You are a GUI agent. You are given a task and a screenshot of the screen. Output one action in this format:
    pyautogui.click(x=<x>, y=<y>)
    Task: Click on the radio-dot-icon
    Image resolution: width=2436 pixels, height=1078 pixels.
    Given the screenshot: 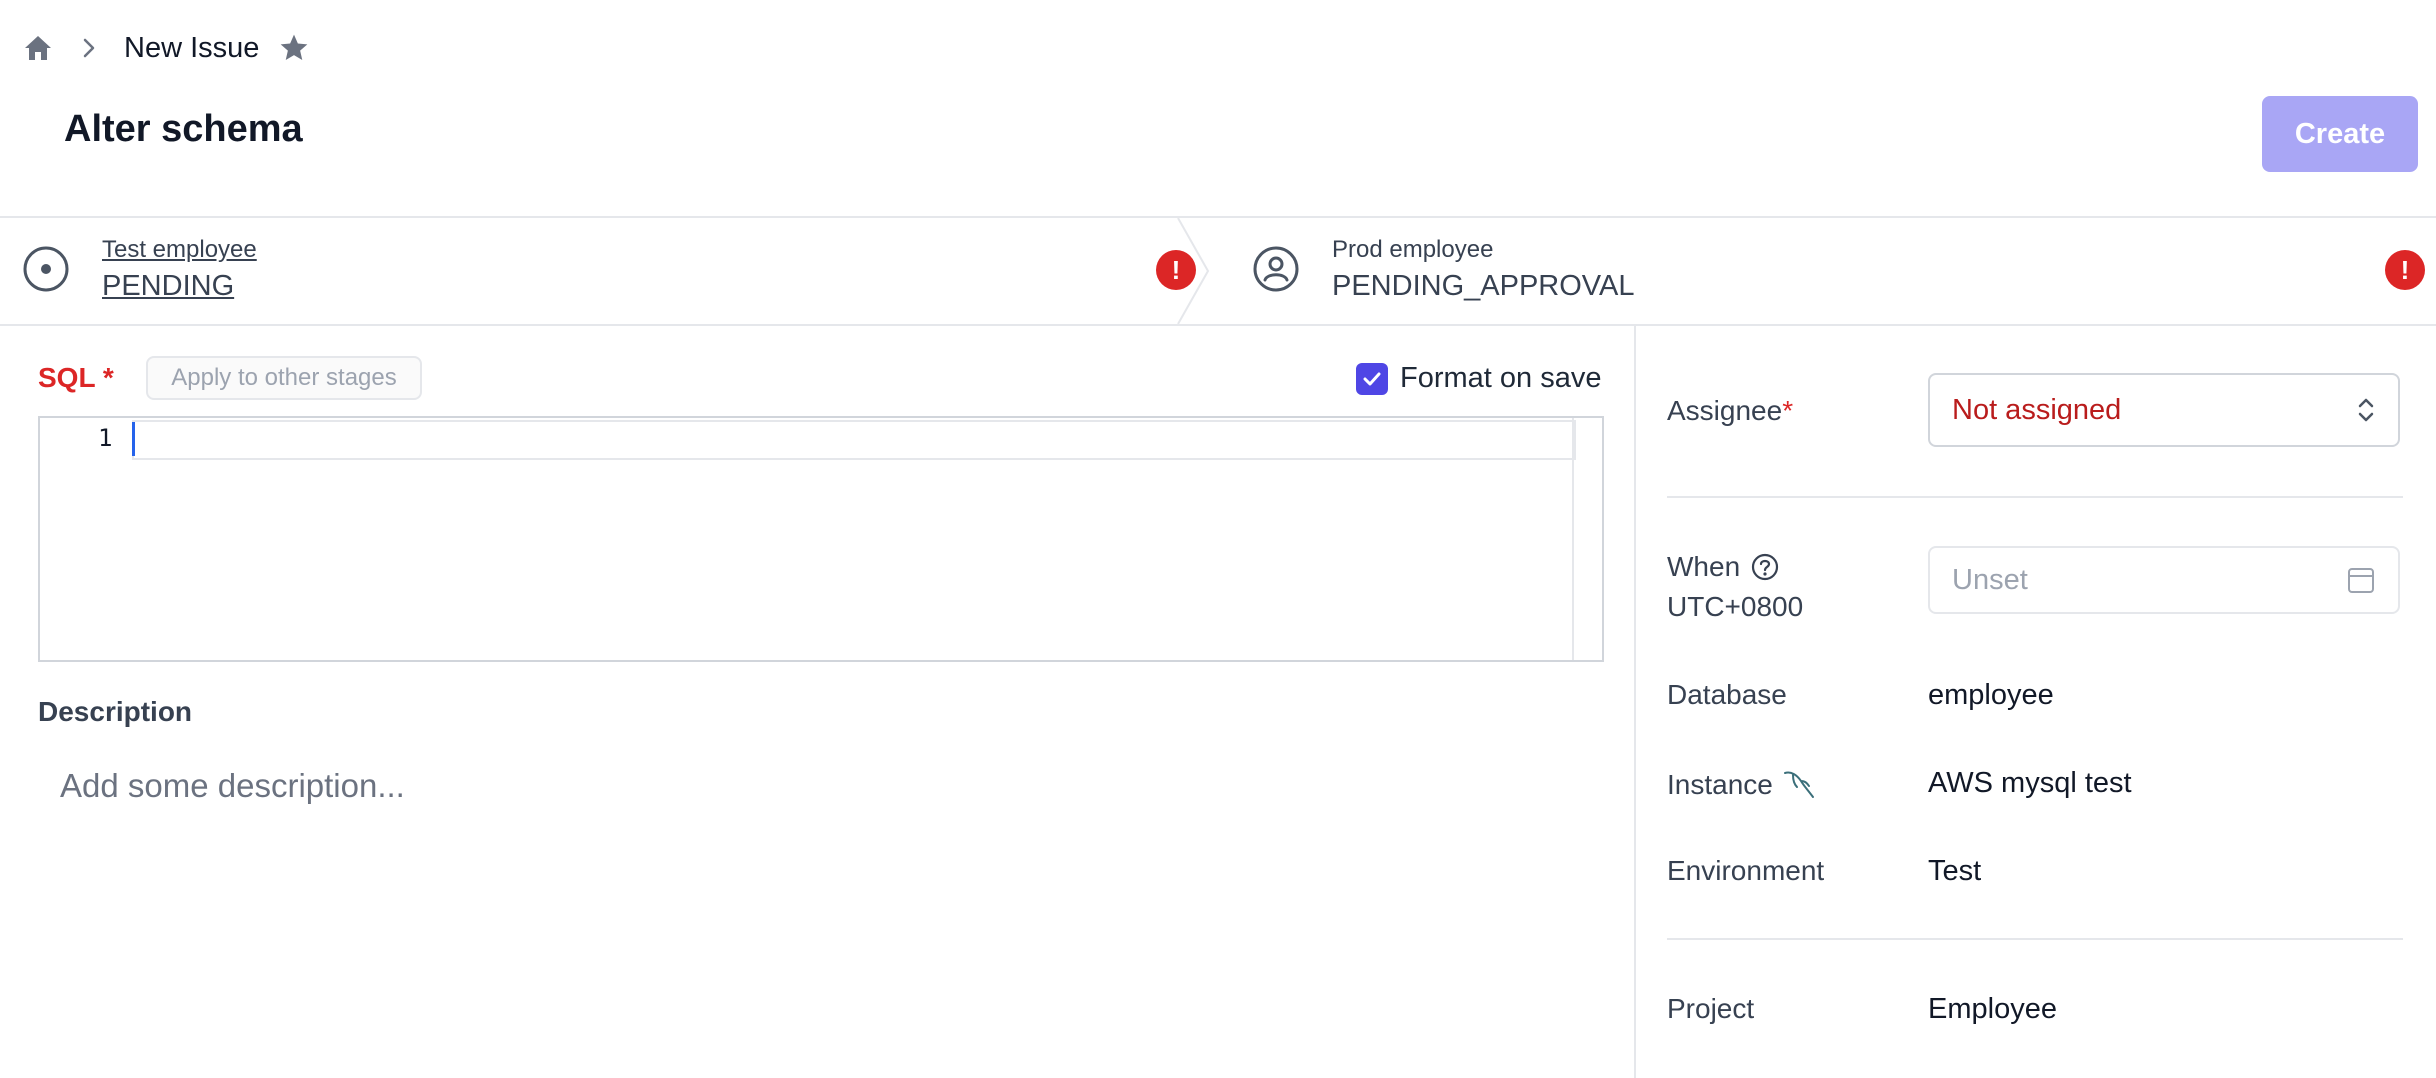 What is the action you would take?
    pyautogui.click(x=46, y=269)
    